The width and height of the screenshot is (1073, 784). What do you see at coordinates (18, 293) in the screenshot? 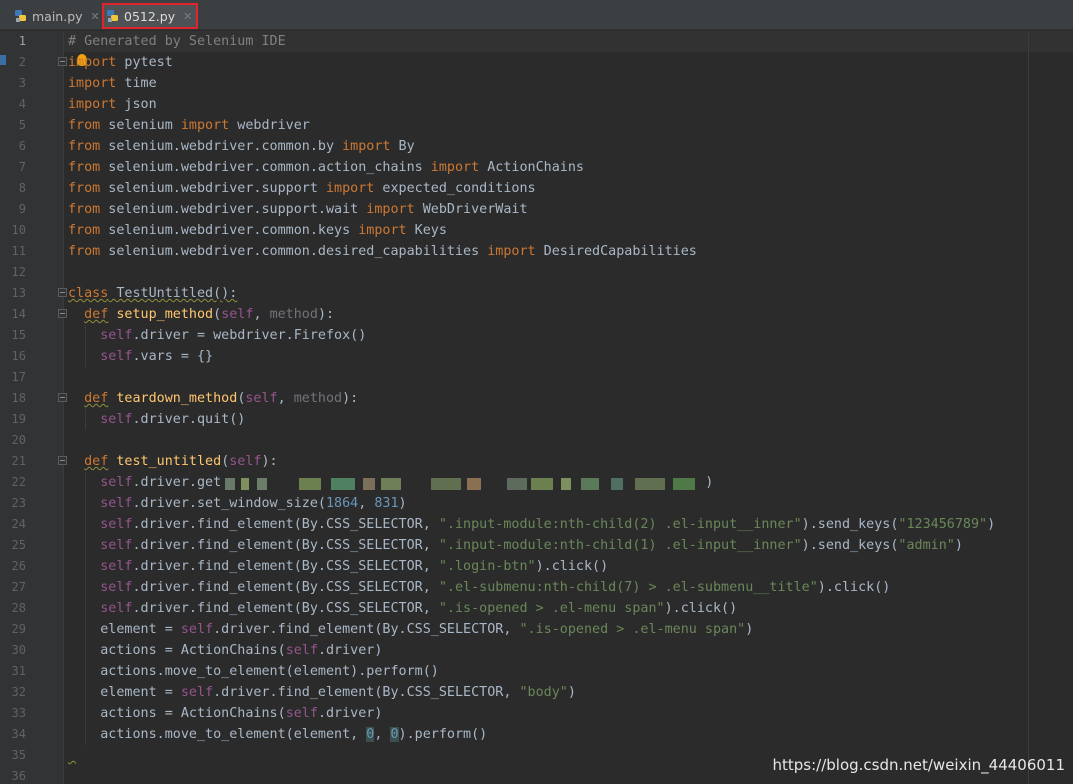
I see `line-number: 13` at bounding box center [18, 293].